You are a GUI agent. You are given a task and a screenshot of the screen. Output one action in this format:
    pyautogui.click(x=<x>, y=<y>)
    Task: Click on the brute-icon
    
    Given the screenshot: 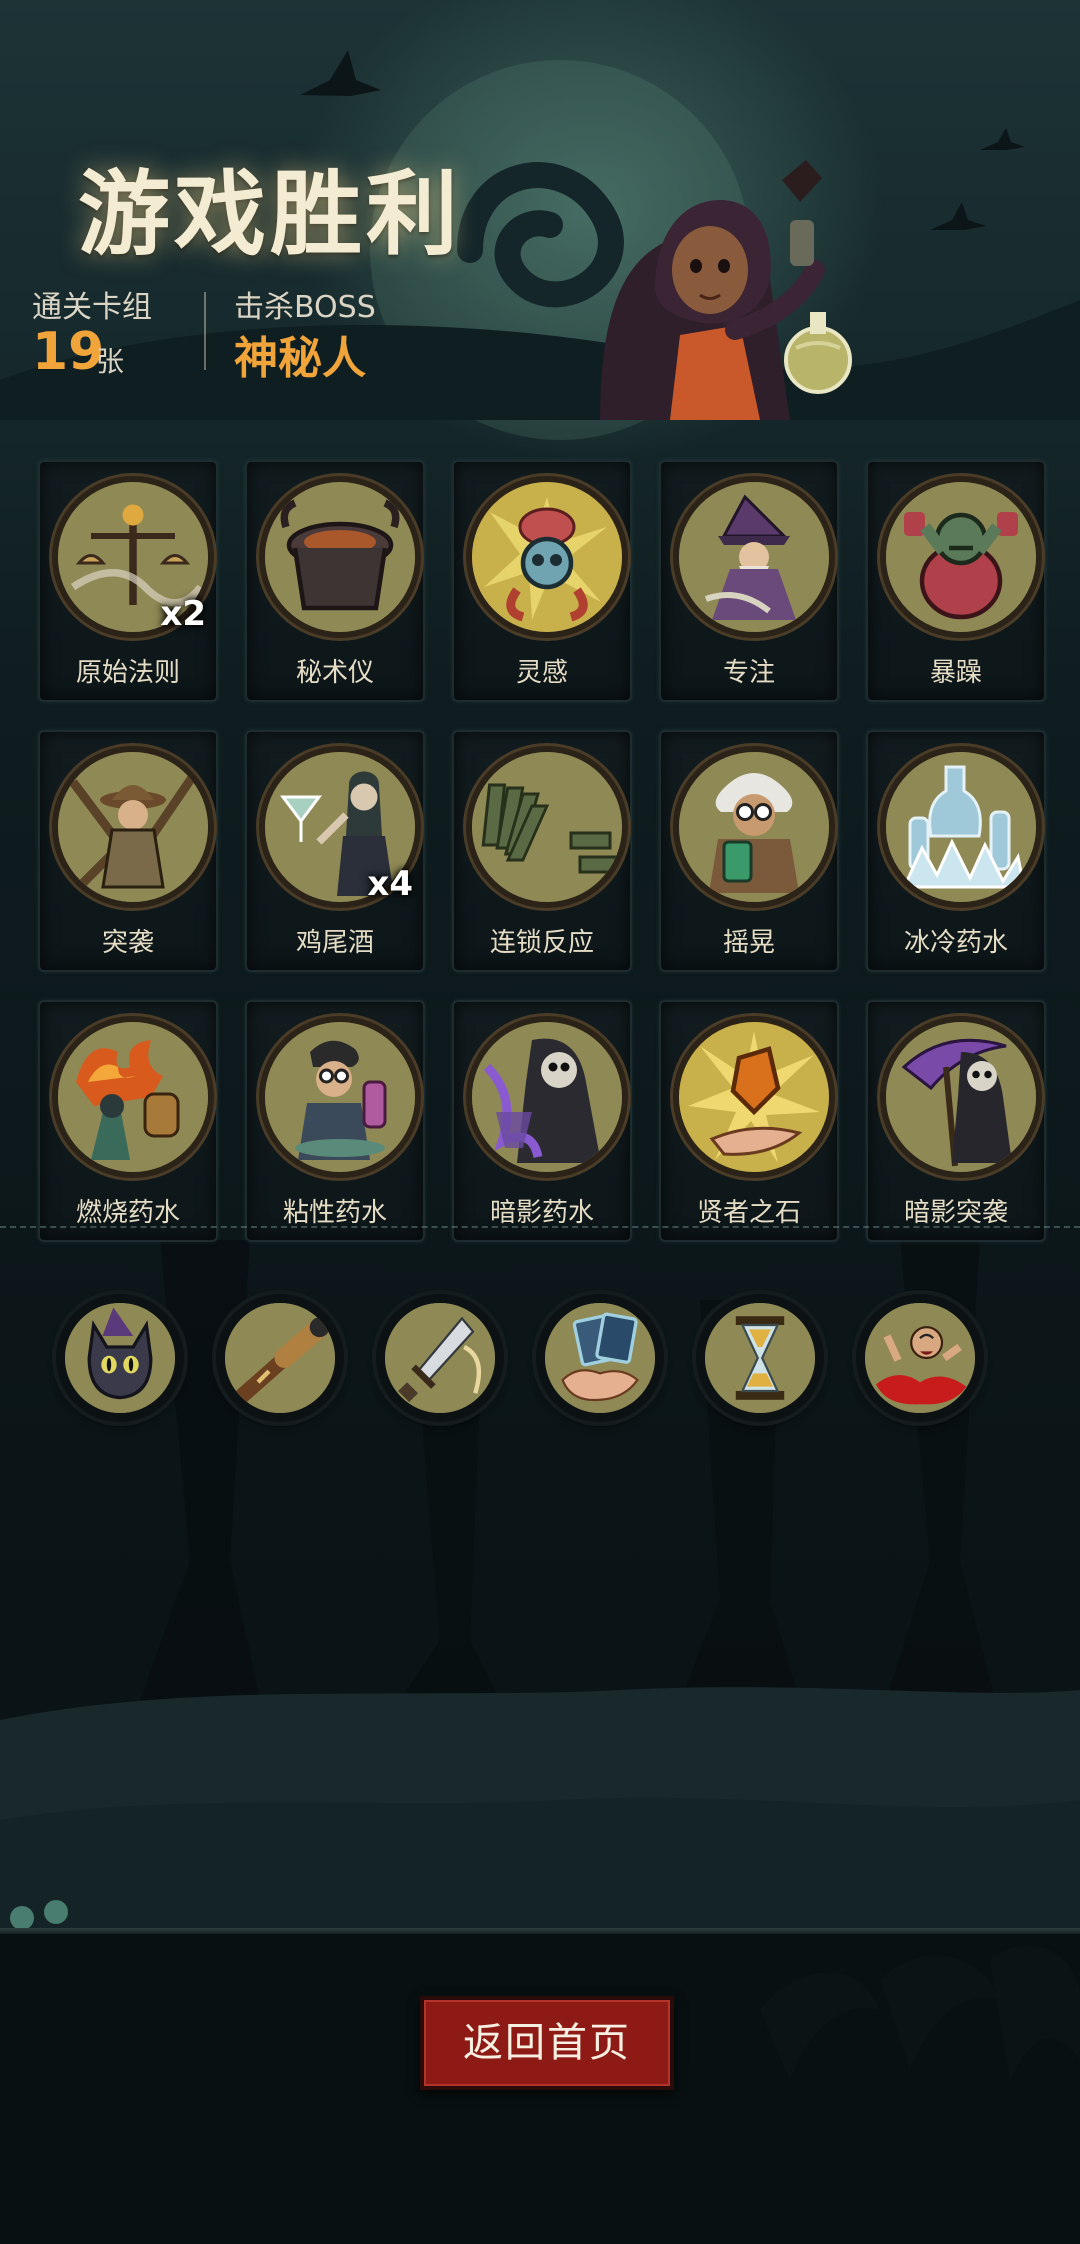 What is the action you would take?
    pyautogui.click(x=961, y=557)
    